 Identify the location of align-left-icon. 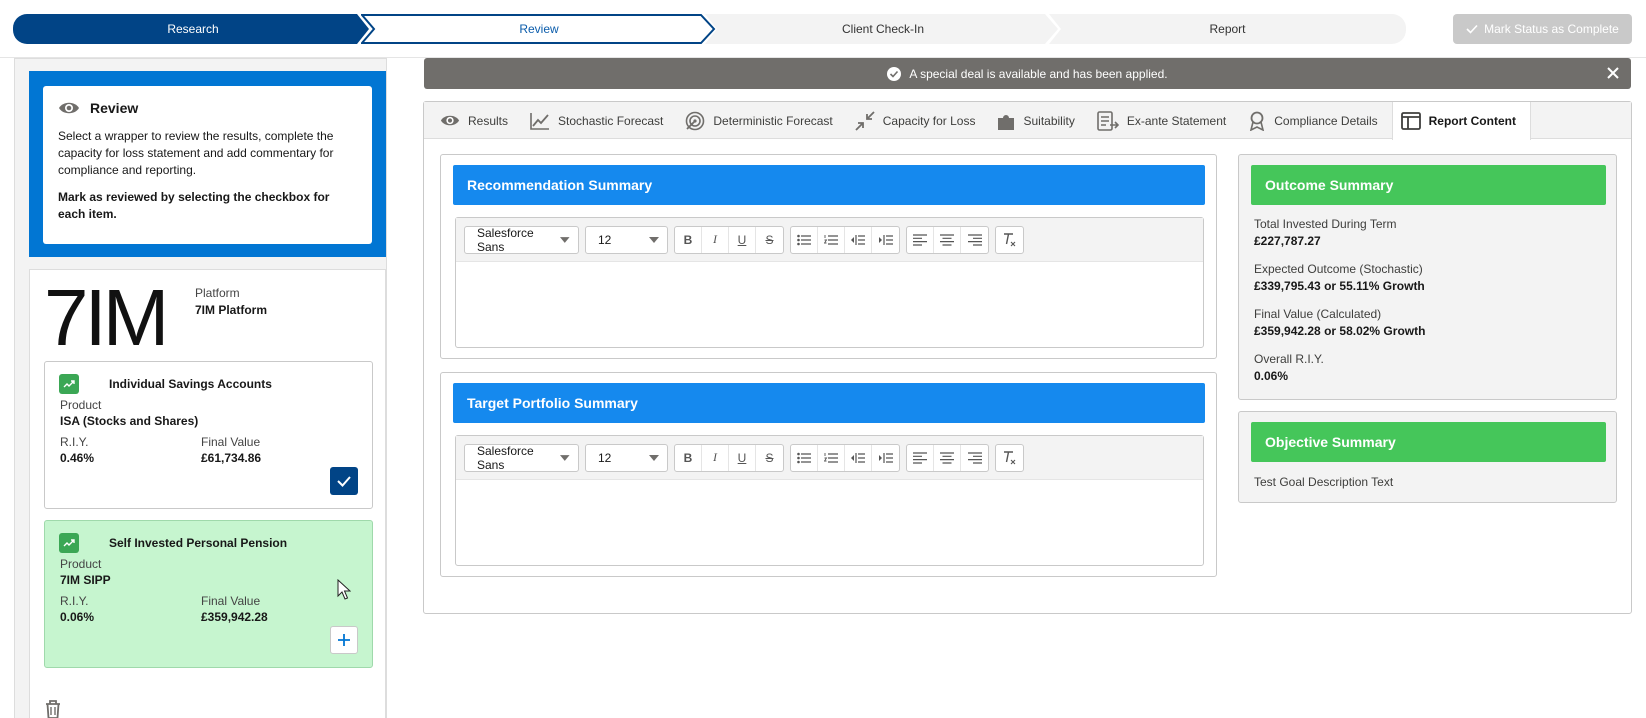
(920, 457).